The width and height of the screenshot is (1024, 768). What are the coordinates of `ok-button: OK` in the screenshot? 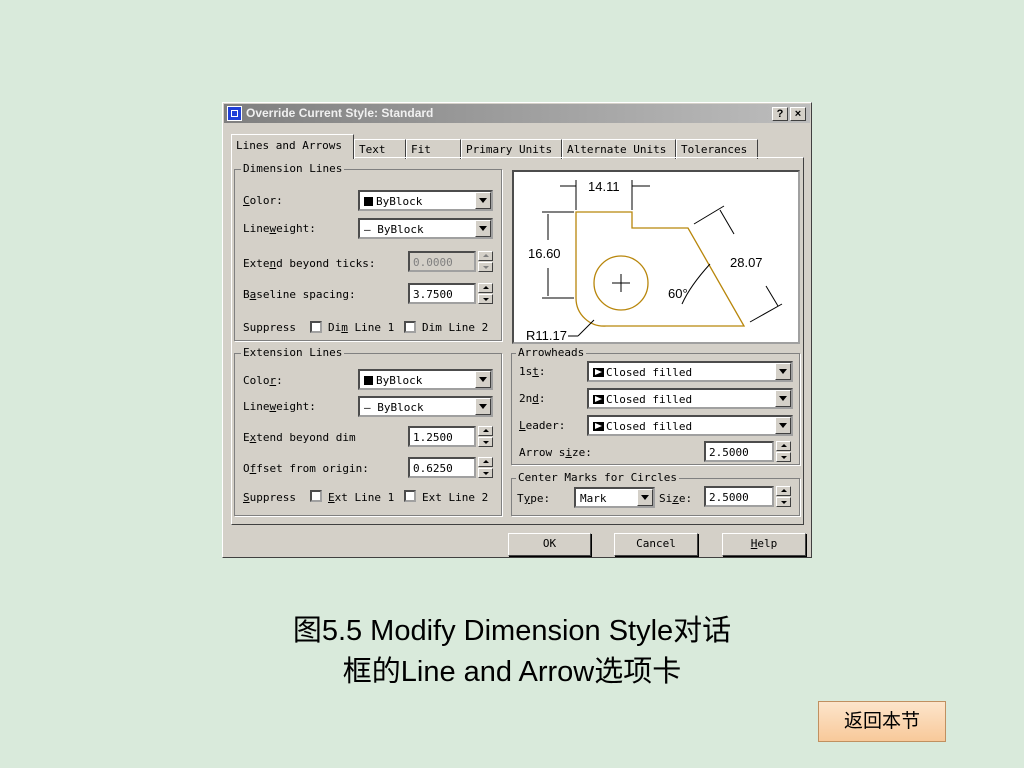 It's located at (549, 544).